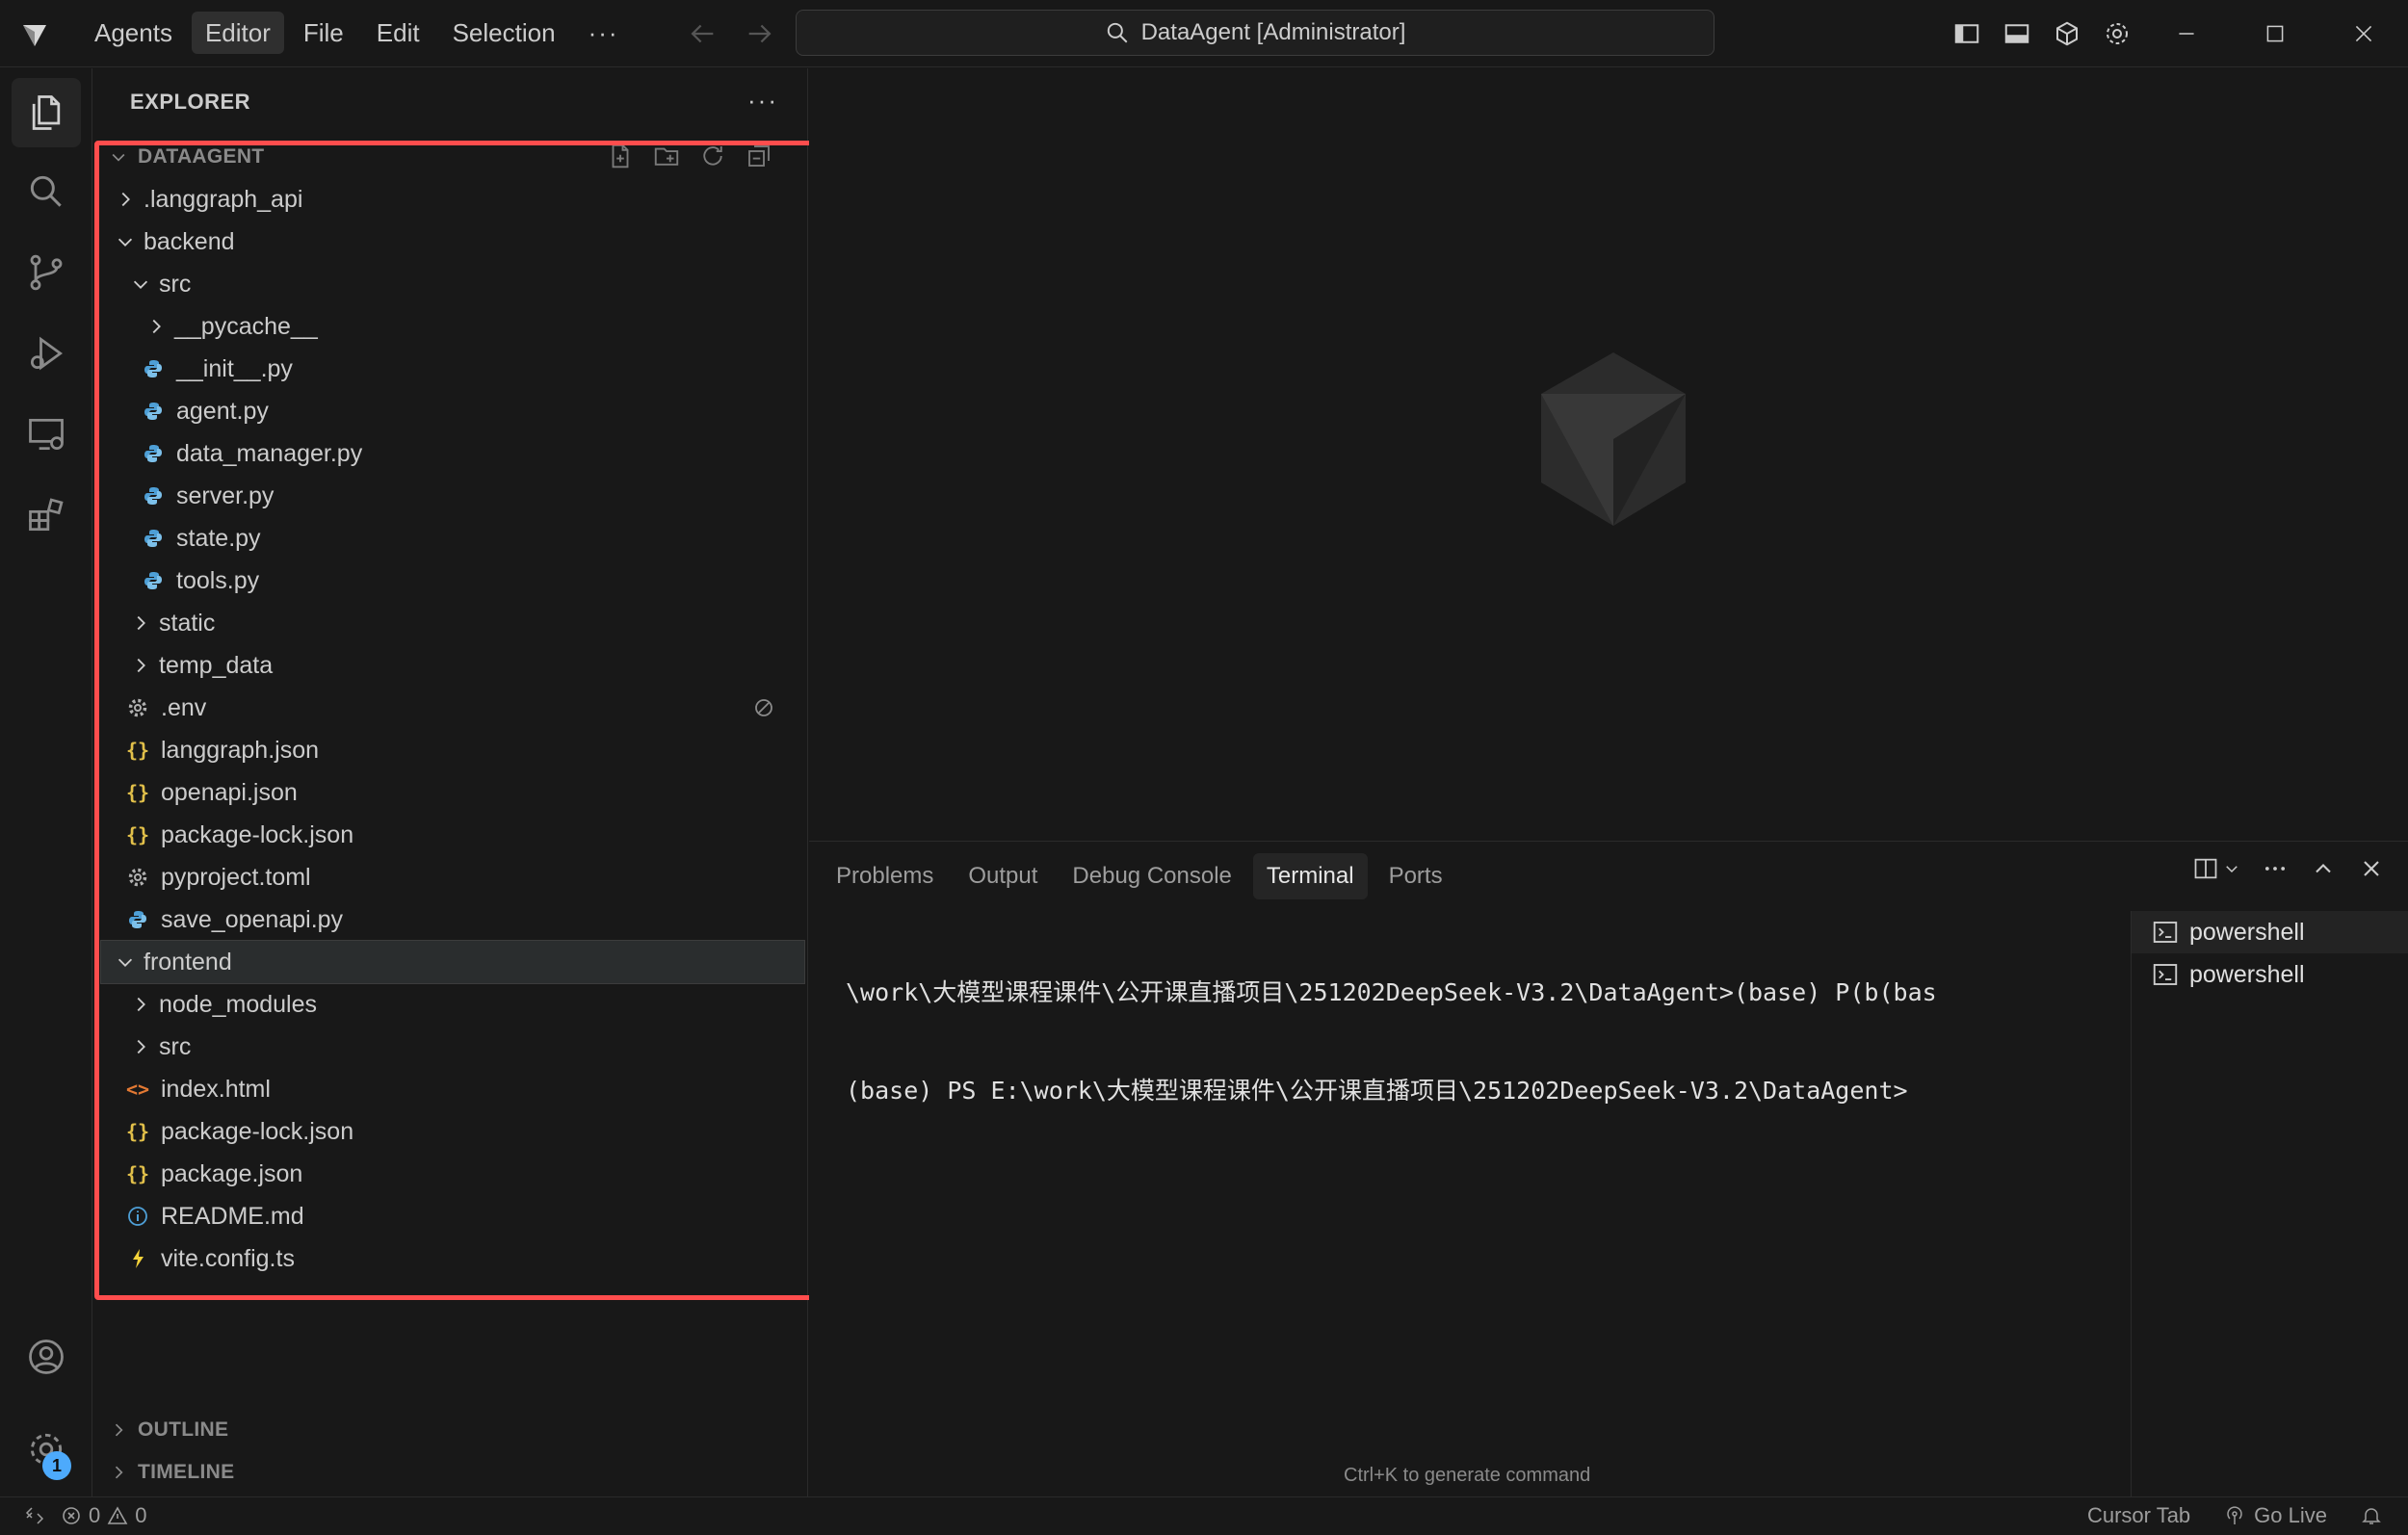 This screenshot has width=2408, height=1535. Describe the element at coordinates (452, 326) in the screenshot. I see `tree-folder: __pycache__` at that location.